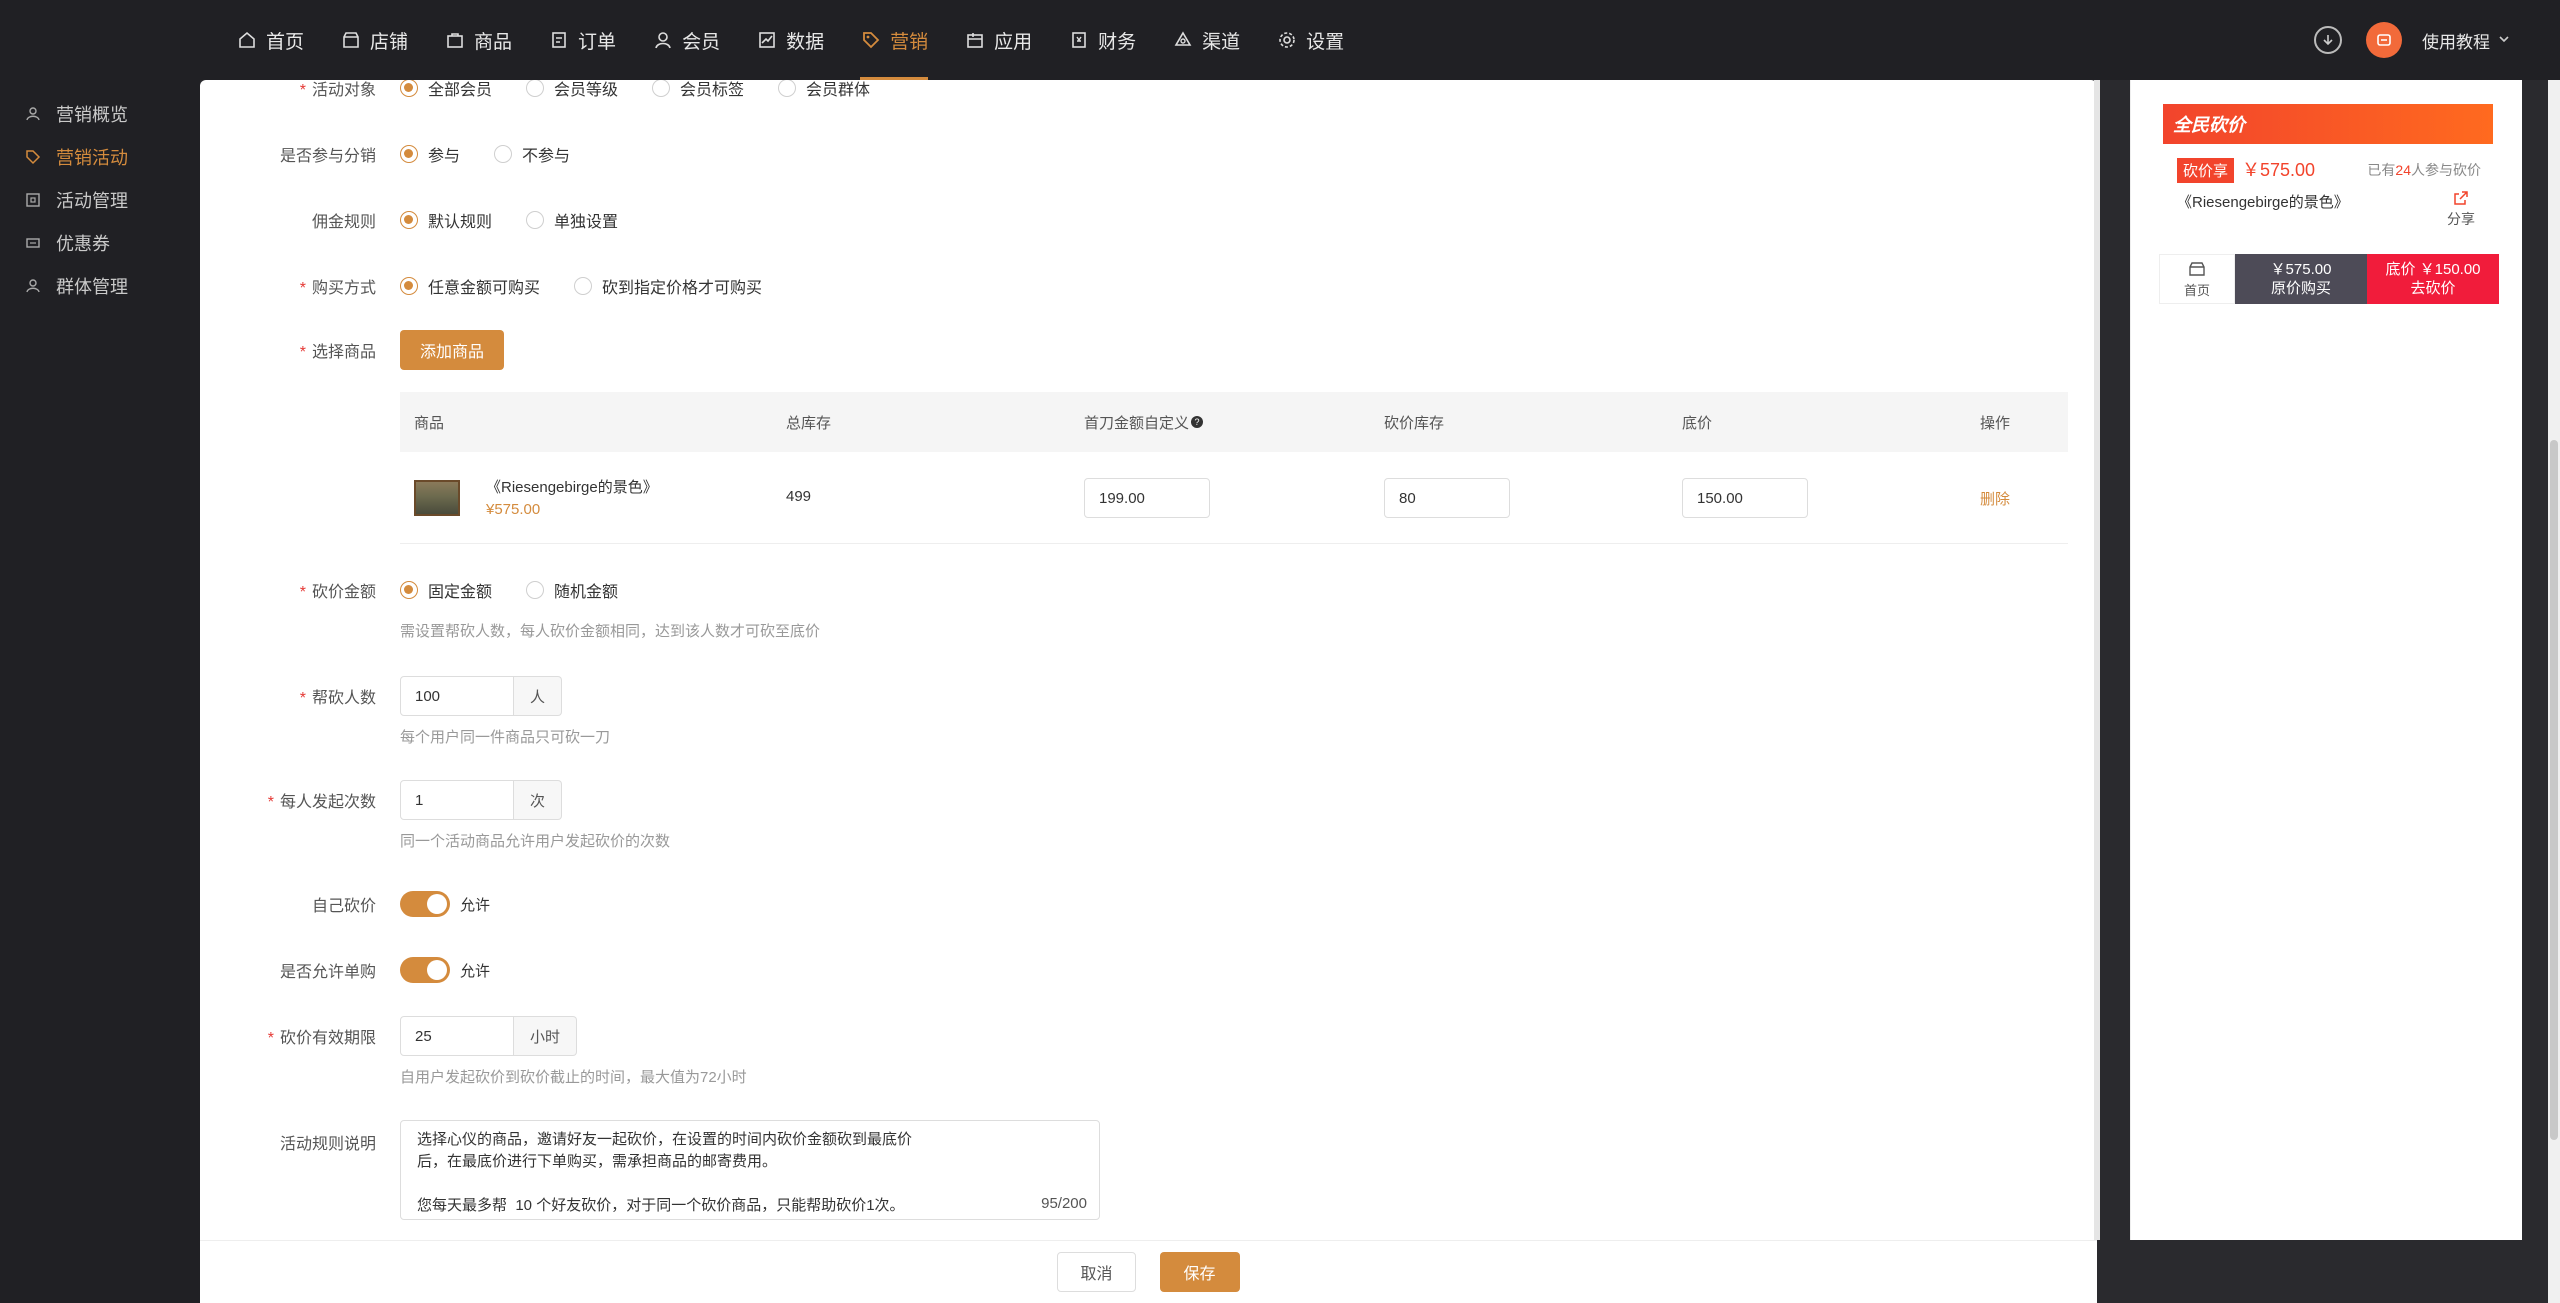  What do you see at coordinates (425, 904) in the screenshot?
I see `self-cut-toggle` at bounding box center [425, 904].